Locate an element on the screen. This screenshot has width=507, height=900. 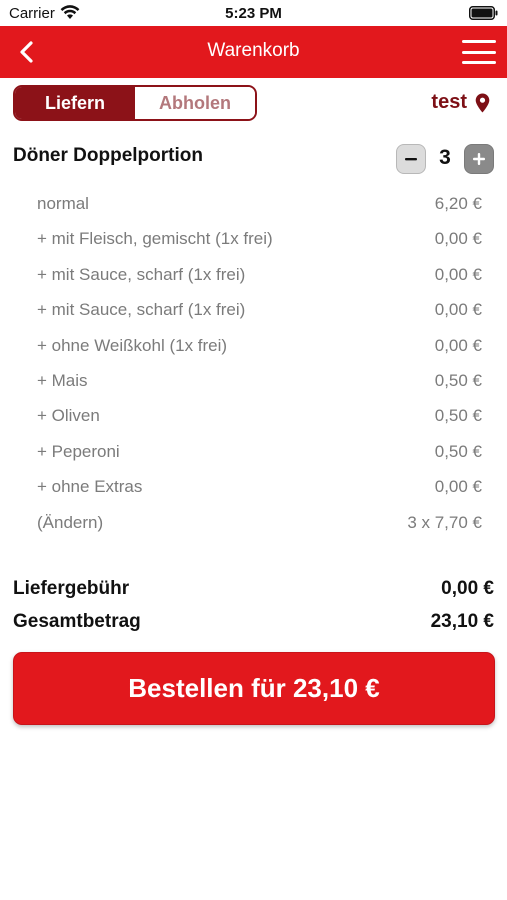
item-label: normal is located at coordinates (63, 203).